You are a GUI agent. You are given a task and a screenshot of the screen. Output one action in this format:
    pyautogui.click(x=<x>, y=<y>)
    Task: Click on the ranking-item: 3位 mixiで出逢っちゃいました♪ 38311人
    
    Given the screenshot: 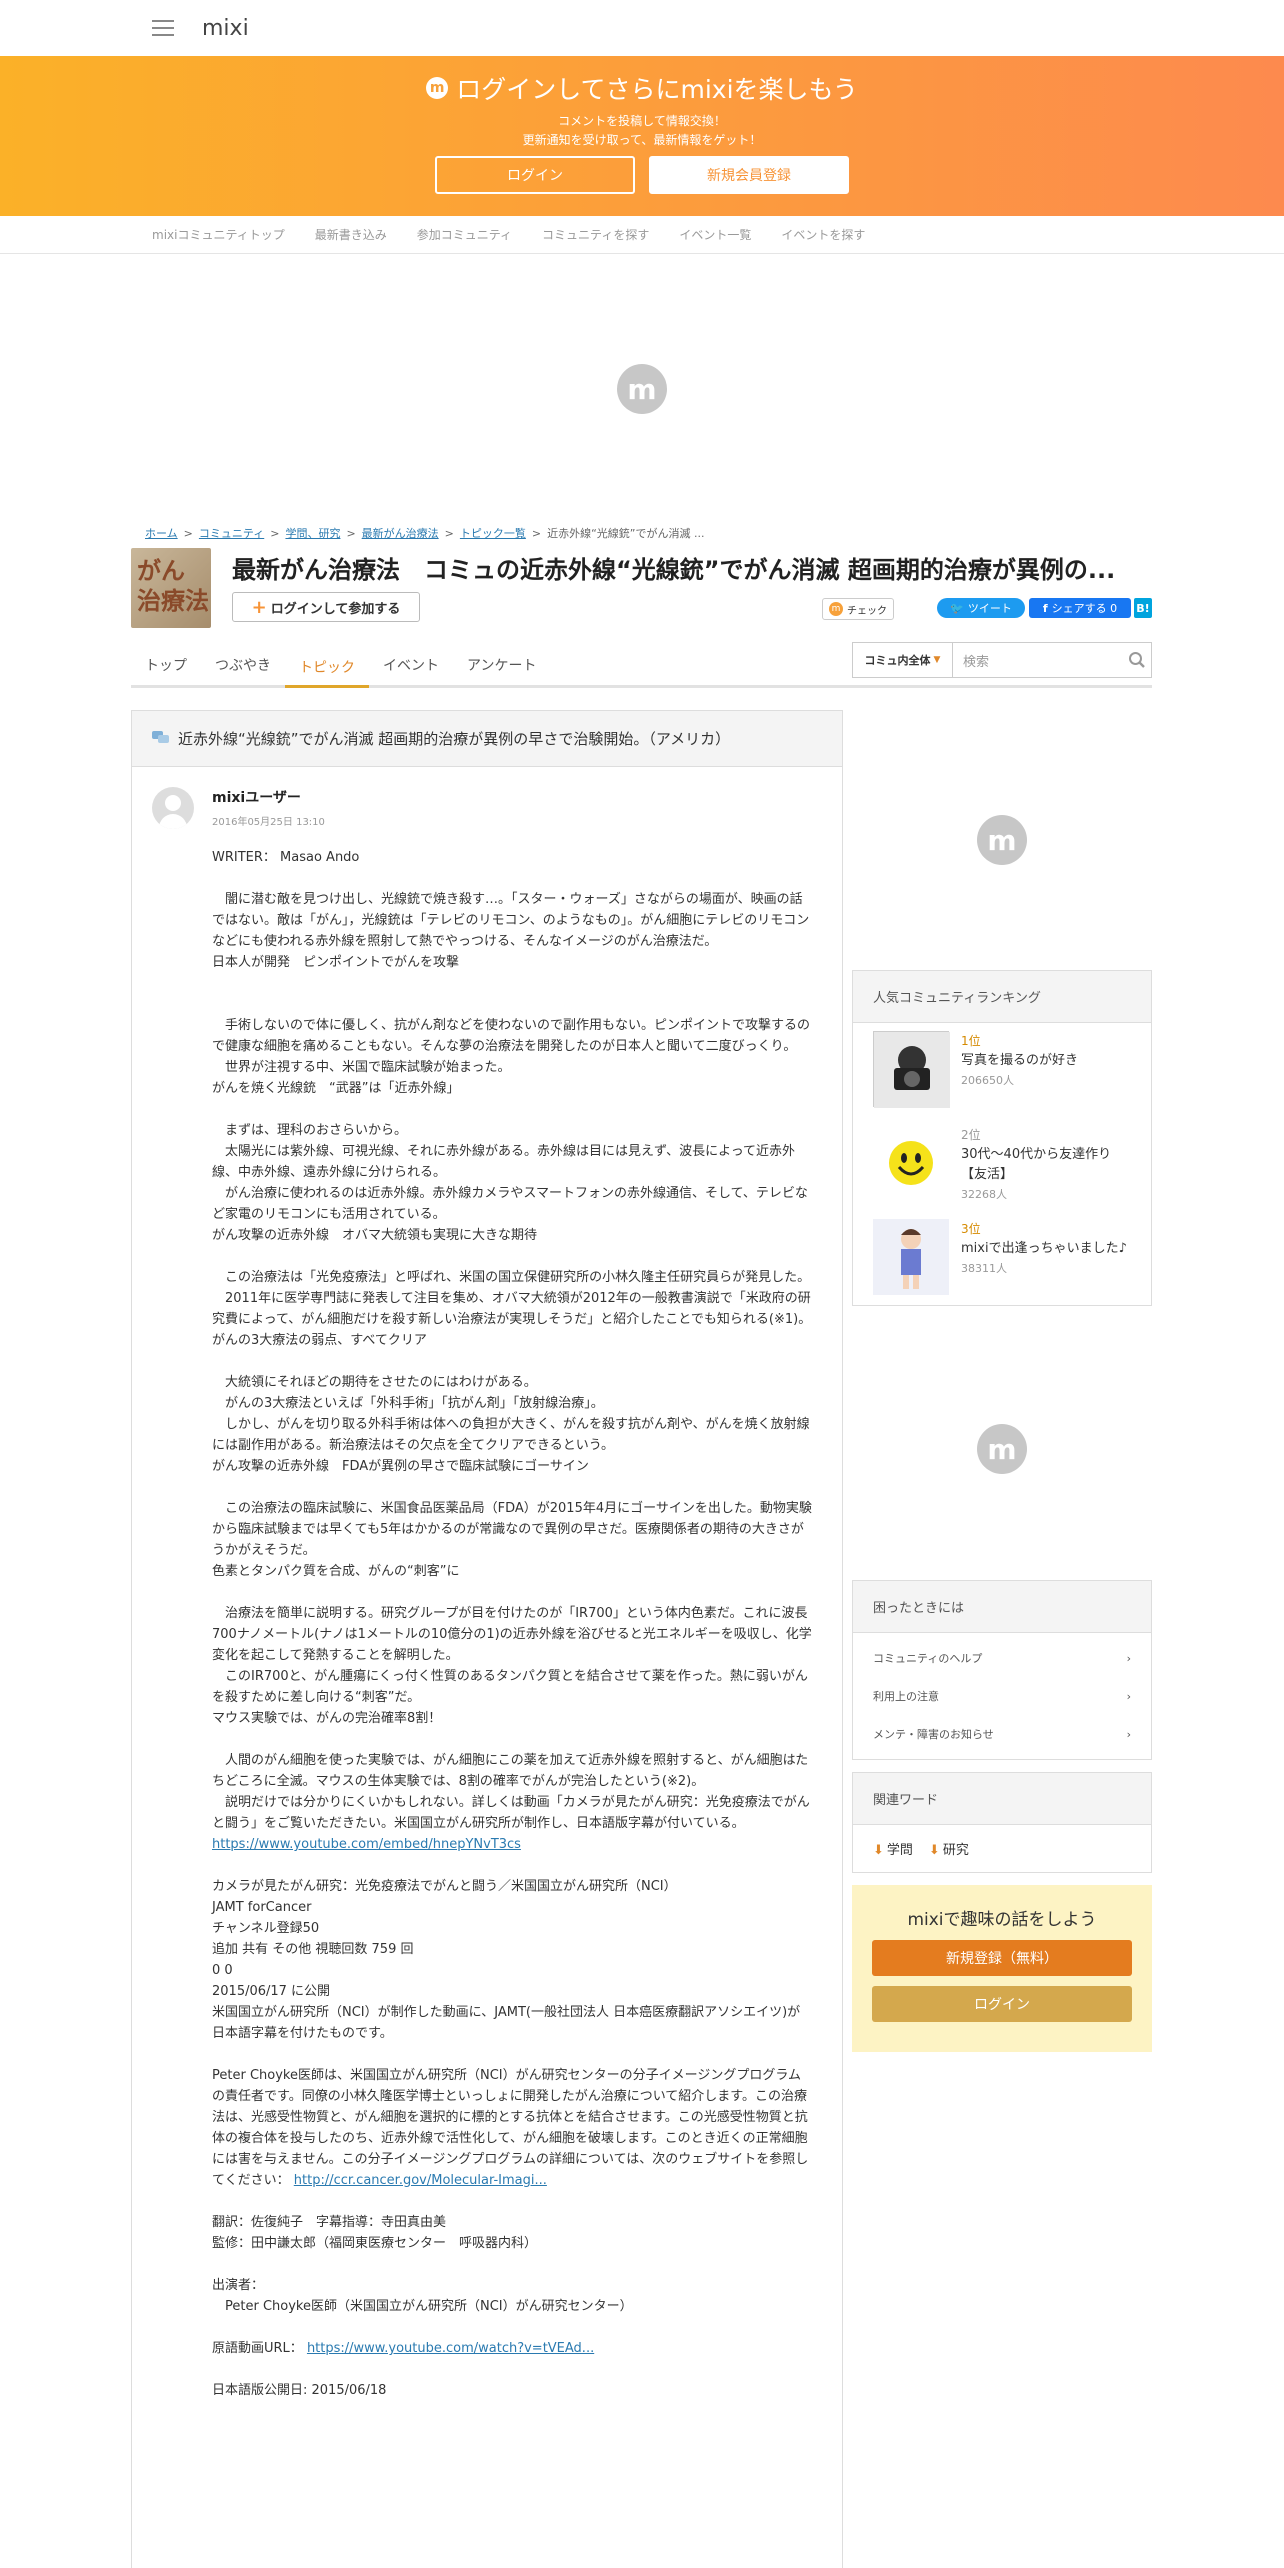 What is the action you would take?
    pyautogui.click(x=1002, y=1258)
    